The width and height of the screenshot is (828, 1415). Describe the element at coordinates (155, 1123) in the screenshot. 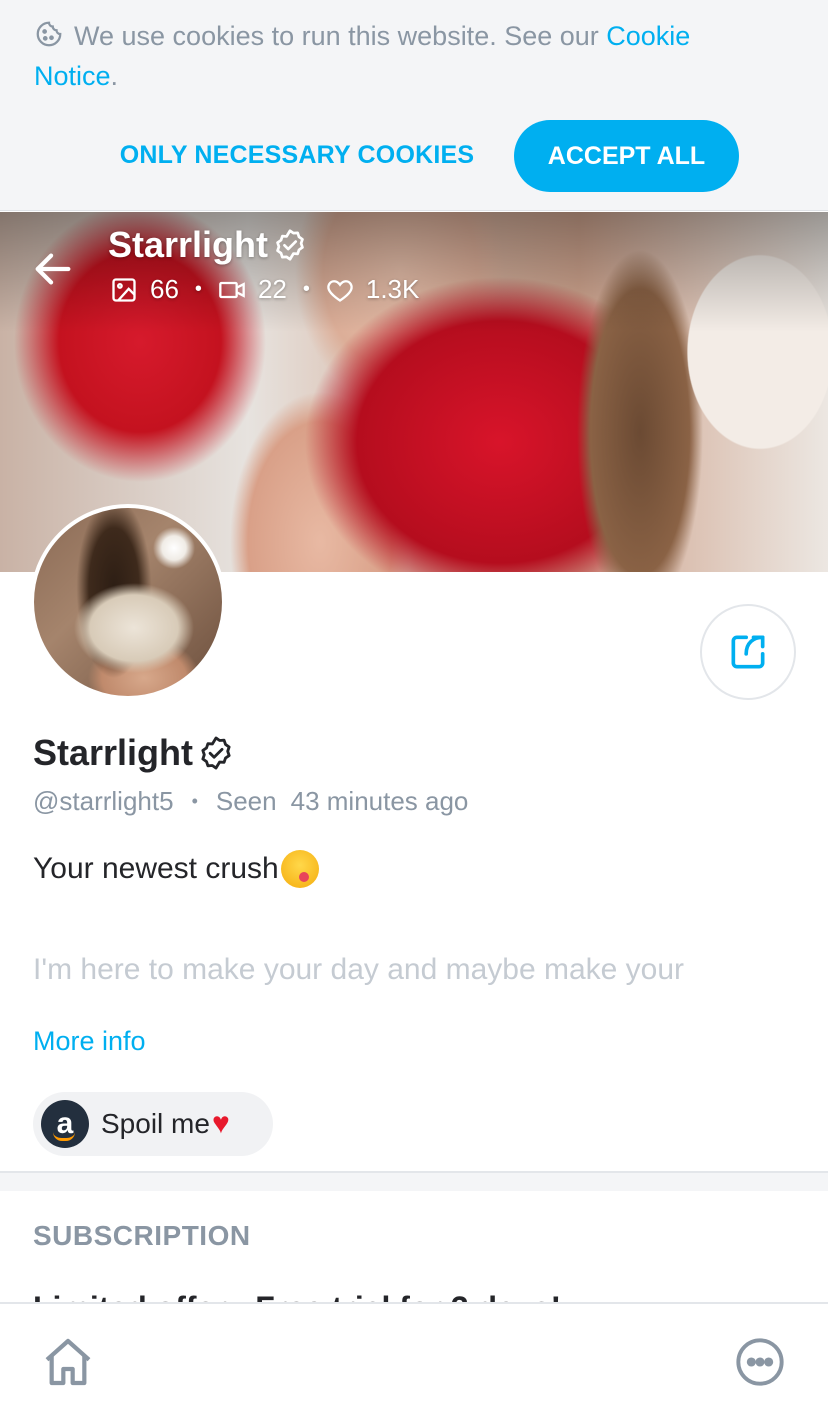

I see `spoil-me-label: Spoil me` at that location.